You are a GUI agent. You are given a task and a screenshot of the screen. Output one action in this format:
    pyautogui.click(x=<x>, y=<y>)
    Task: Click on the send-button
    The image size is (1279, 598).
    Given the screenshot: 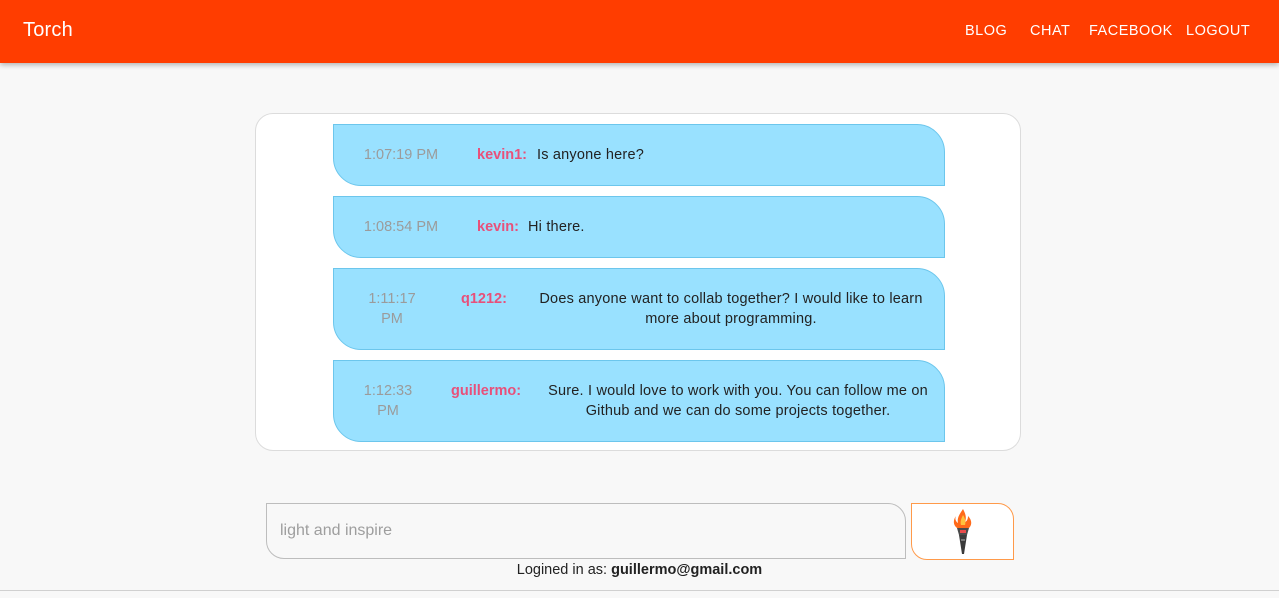 What is the action you would take?
    pyautogui.click(x=962, y=531)
    